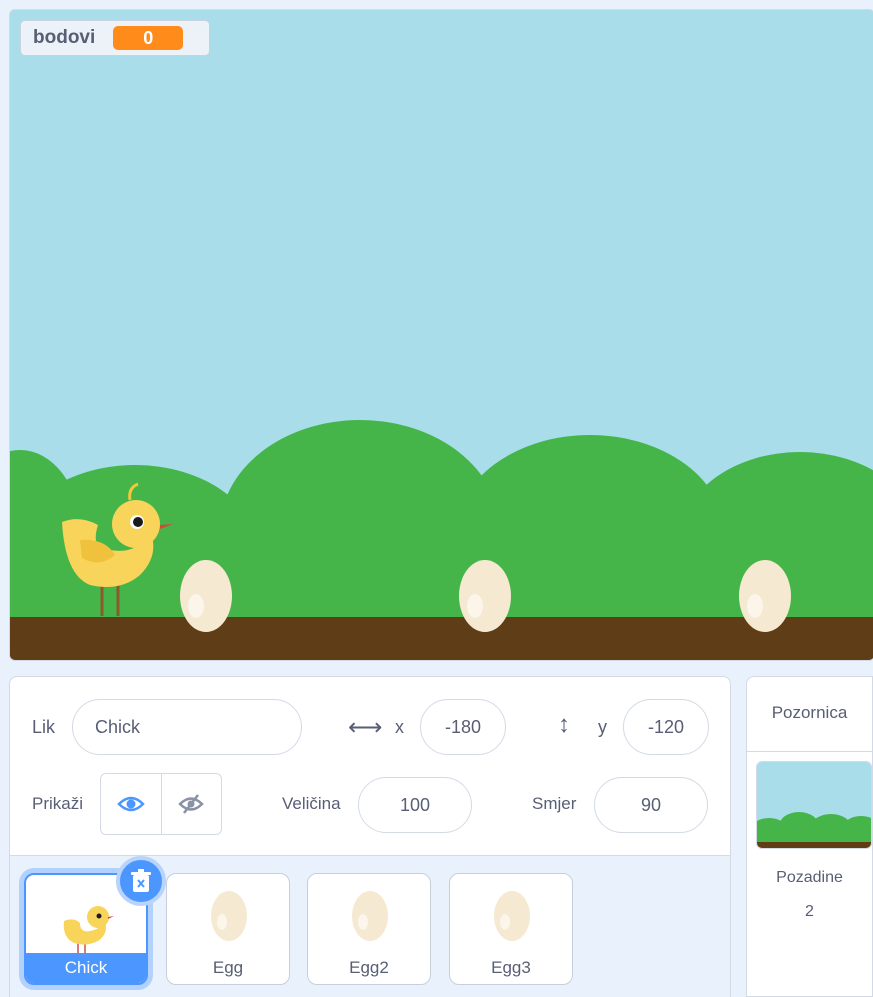  I want to click on direction-label: Smjer, so click(554, 803).